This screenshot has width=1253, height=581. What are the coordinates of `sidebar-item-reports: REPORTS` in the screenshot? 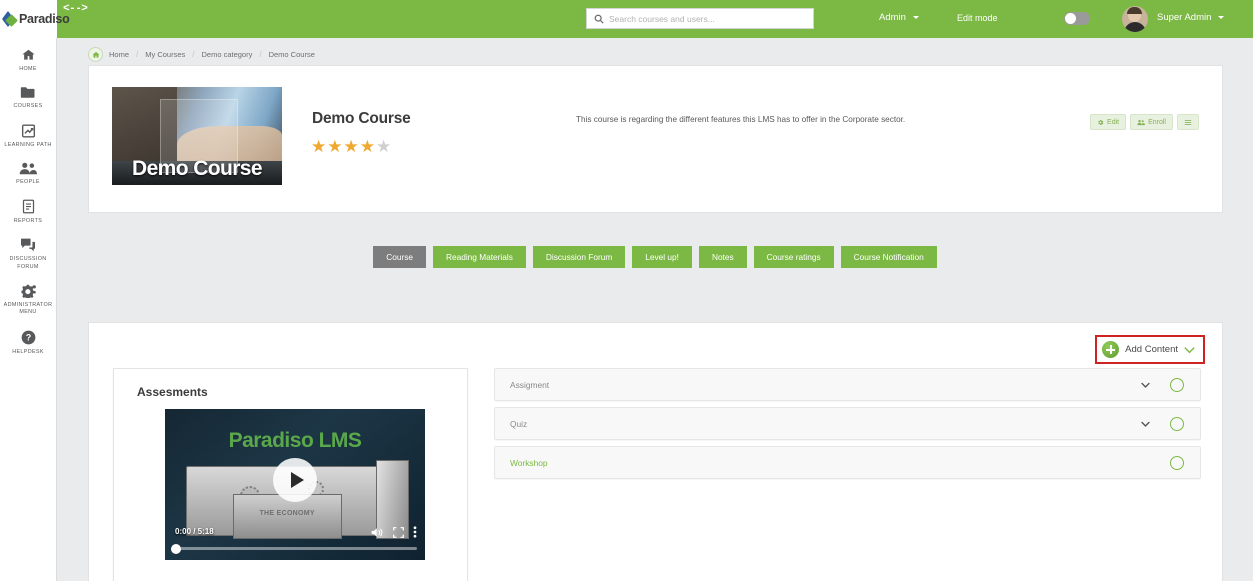 It's located at (28, 212).